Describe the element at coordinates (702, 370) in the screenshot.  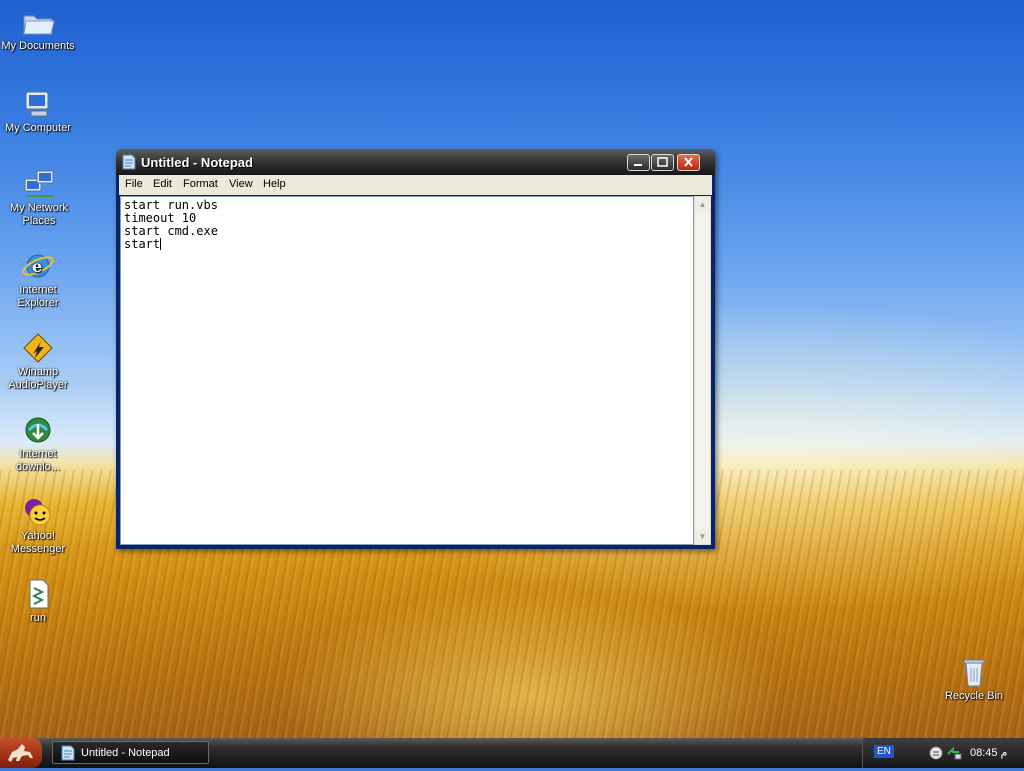
I see `vertical-scrollbar: ▲ ▼` at that location.